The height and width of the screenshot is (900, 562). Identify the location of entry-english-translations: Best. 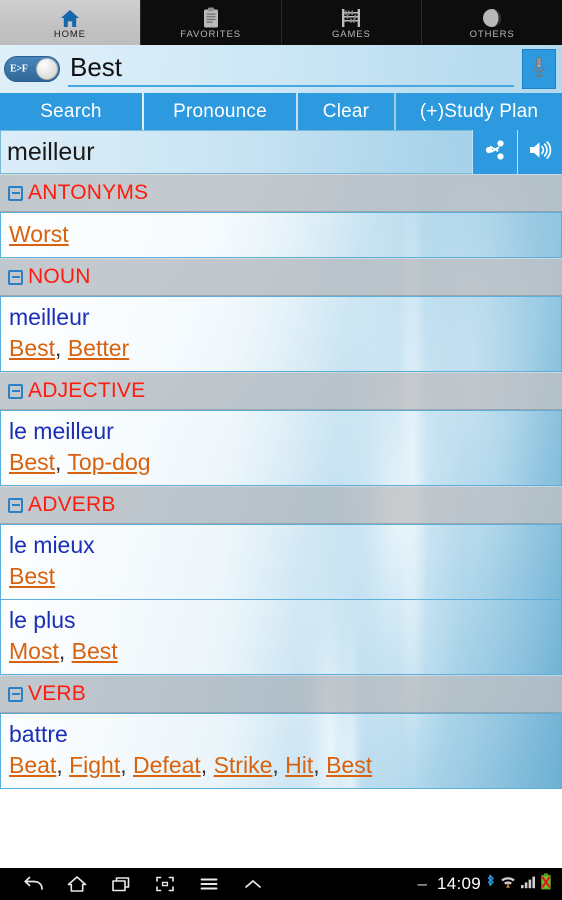
(281, 576).